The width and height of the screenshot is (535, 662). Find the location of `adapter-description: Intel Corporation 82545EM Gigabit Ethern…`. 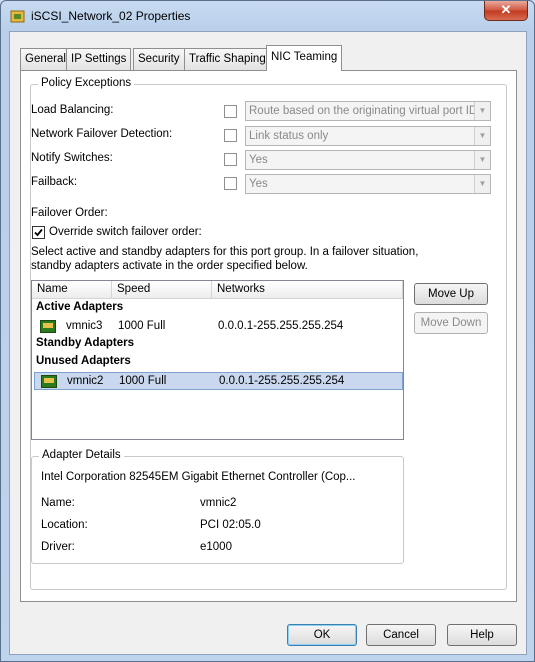

adapter-description: Intel Corporation 82545EM Gigabit Ethern… is located at coordinates (198, 477).